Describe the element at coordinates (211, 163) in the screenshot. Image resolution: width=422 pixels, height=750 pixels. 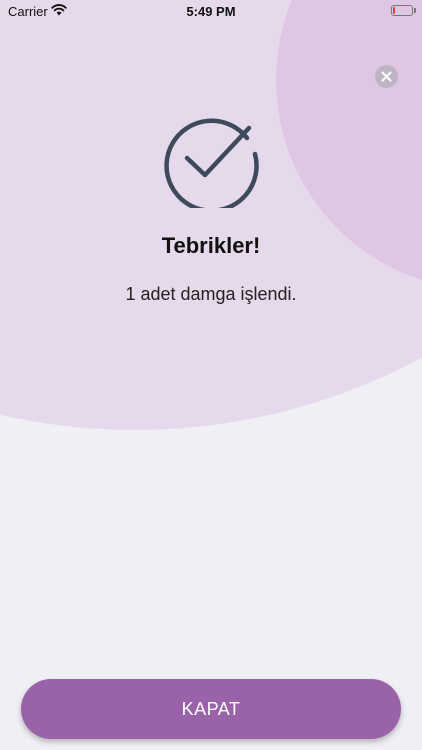
I see `checkmark-circle-icon` at that location.